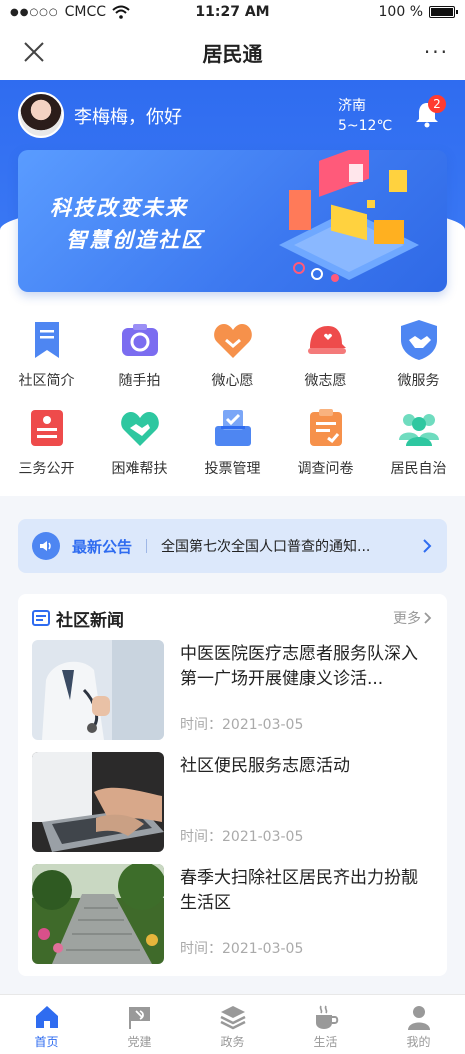  Describe the element at coordinates (365, 126) in the screenshot. I see `weather-temp: 5~12℃` at that location.